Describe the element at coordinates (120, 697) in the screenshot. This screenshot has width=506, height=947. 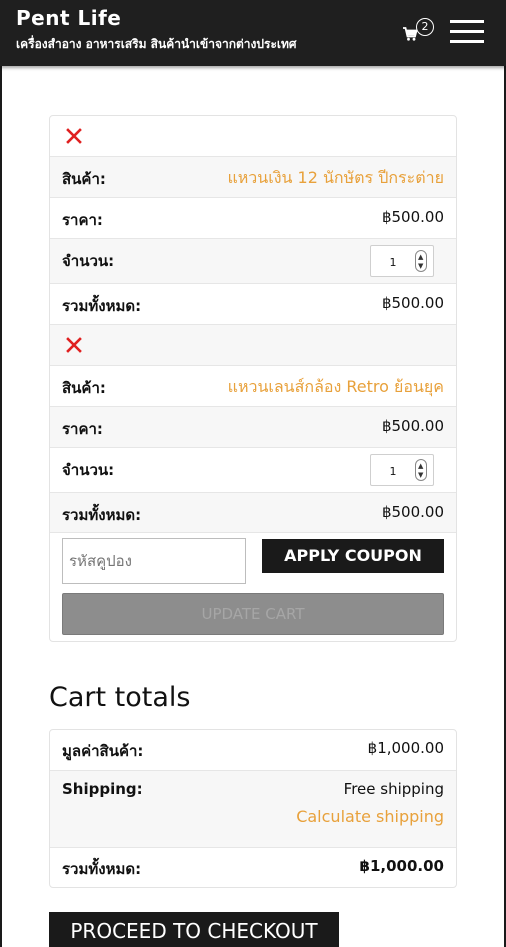
I see `cart-totals-title: Cart totals` at that location.